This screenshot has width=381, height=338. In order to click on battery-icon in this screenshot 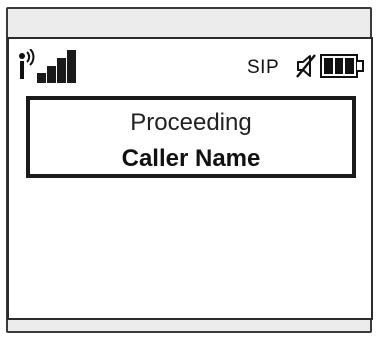, I will do `click(343, 67)`.